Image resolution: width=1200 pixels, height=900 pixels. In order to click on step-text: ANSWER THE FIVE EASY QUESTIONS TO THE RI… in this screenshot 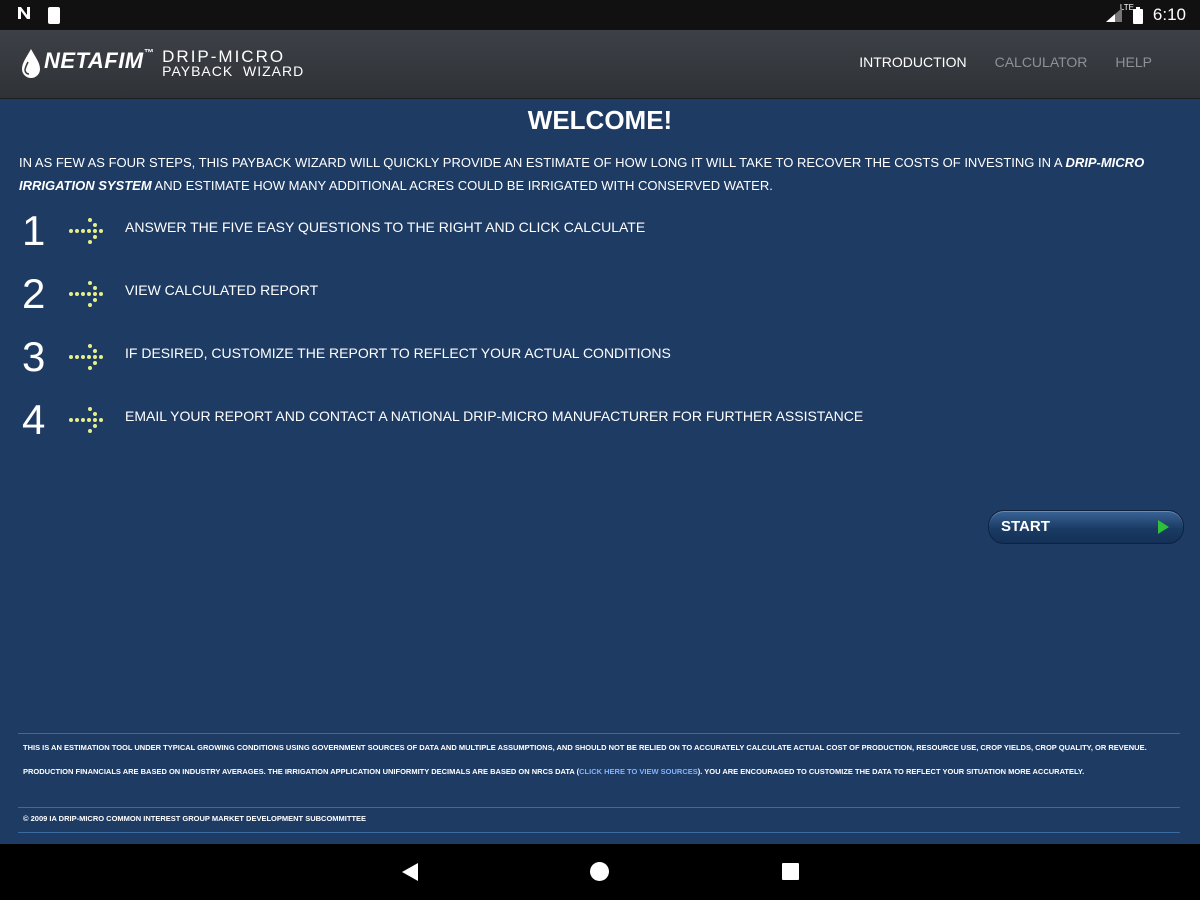, I will do `click(385, 227)`.